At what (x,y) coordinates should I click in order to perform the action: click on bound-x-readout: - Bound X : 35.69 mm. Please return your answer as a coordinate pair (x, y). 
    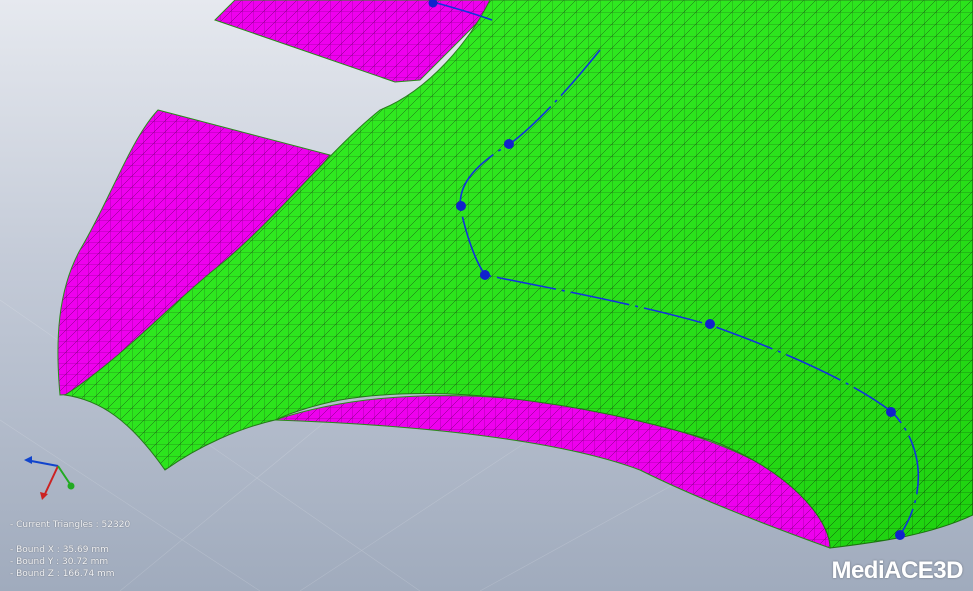
    Looking at the image, I should click on (59, 550).